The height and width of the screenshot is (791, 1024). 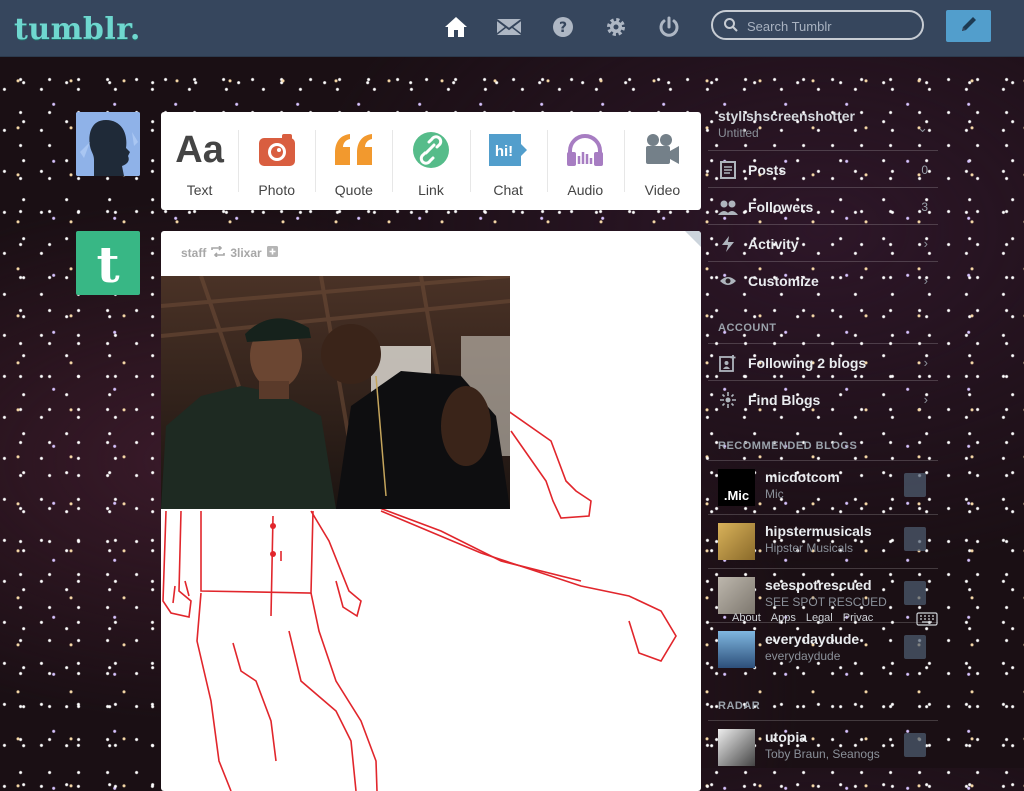 What do you see at coordinates (786, 116) in the screenshot?
I see `blog-name: stylishscreenshotter` at bounding box center [786, 116].